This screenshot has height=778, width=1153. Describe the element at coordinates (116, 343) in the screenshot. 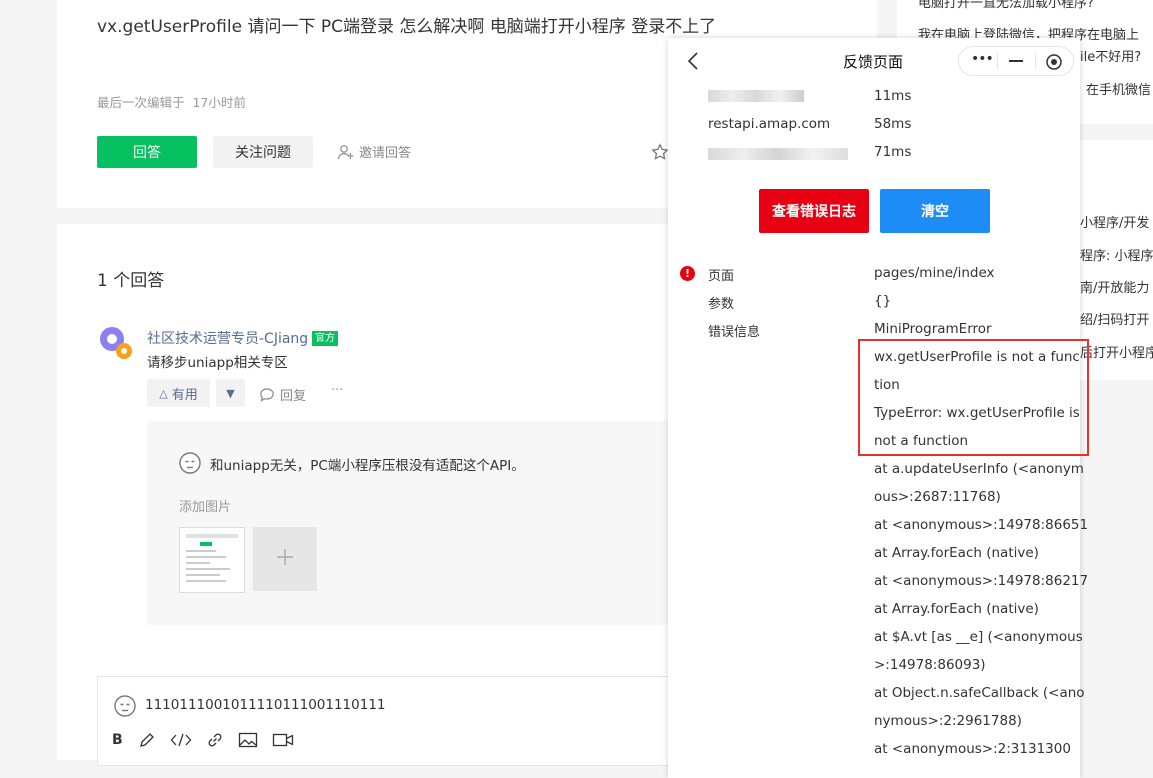

I see `avatar` at that location.